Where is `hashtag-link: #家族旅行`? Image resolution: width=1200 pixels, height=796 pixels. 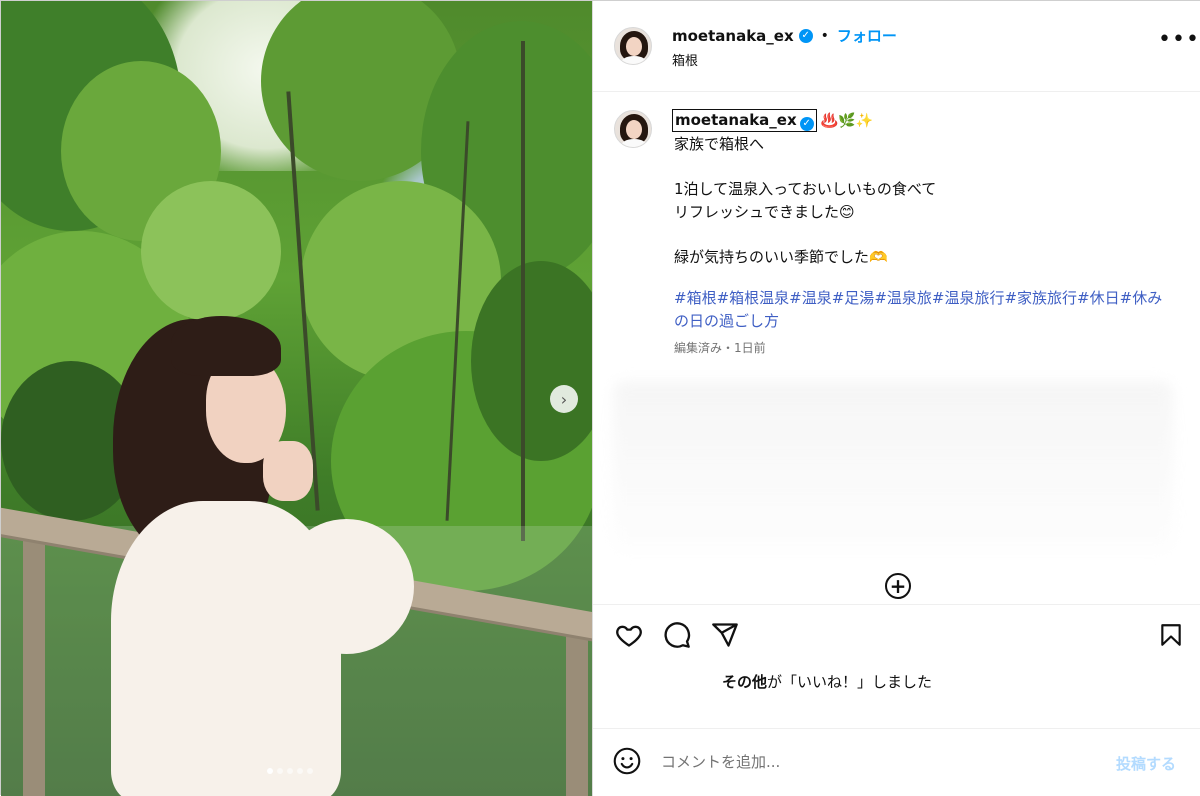 hashtag-link: #家族旅行 is located at coordinates (1040, 298).